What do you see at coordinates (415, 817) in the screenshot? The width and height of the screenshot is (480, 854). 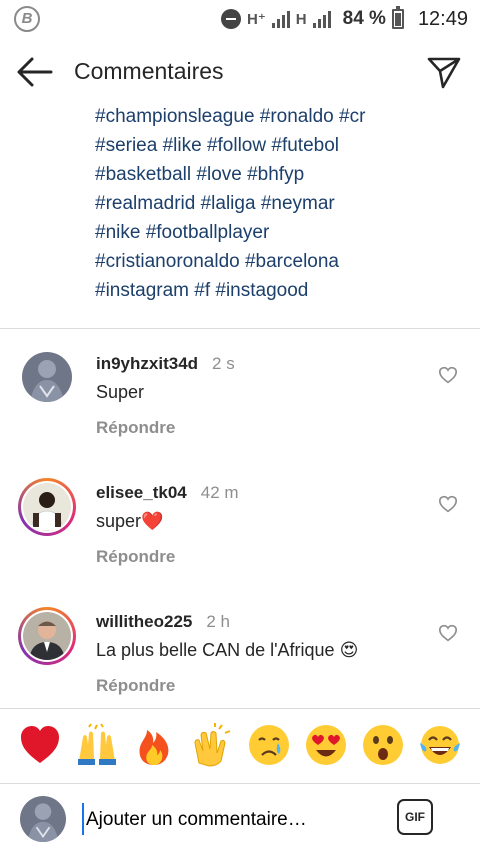 I see `gif-button: GIF` at bounding box center [415, 817].